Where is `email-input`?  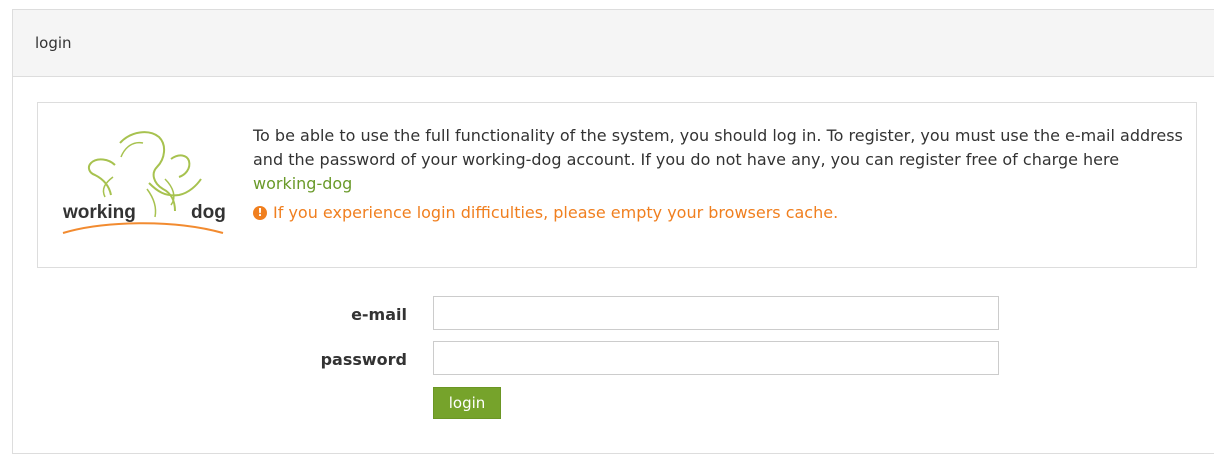 email-input is located at coordinates (716, 313).